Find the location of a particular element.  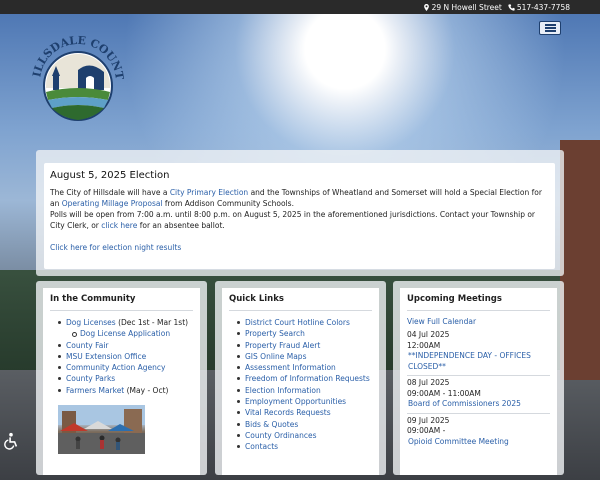

quick-link: District Court Hotline Colors is located at coordinates (297, 322).